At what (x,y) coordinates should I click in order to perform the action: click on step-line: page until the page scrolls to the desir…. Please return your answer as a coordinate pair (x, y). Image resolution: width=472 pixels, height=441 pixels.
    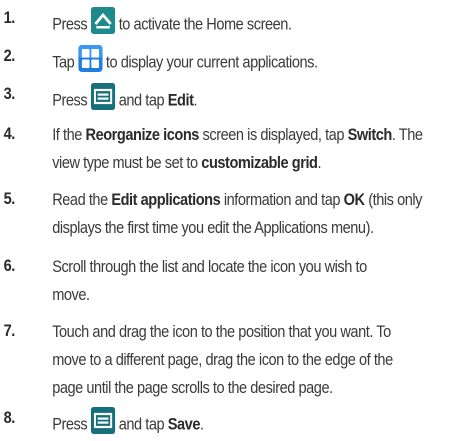
    Looking at the image, I should click on (192, 388).